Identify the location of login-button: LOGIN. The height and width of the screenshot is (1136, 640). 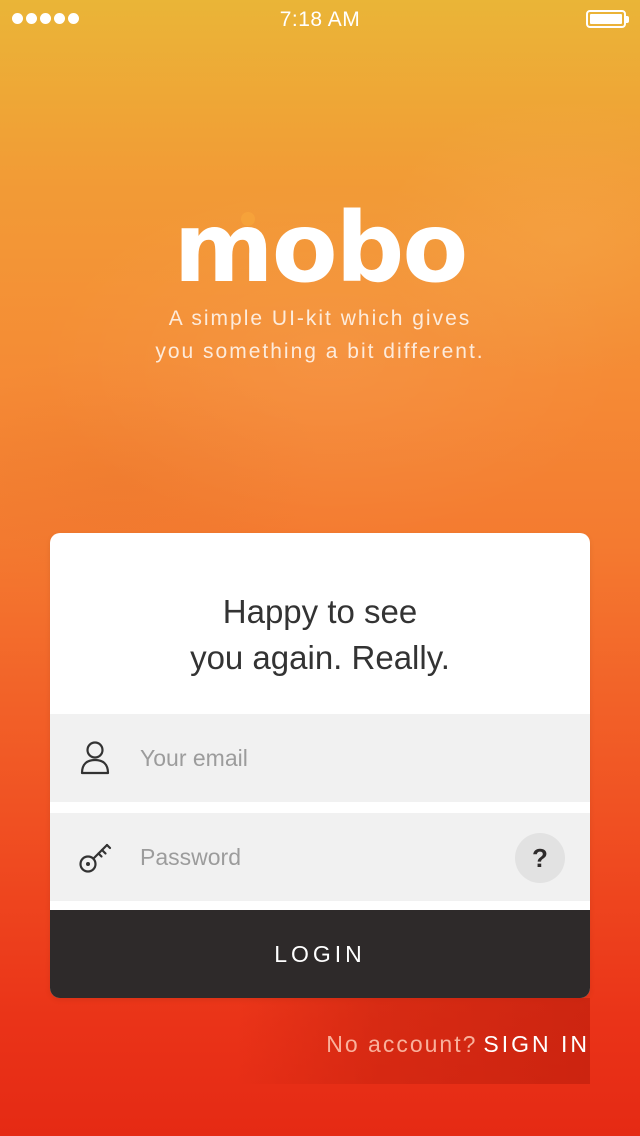
(320, 954).